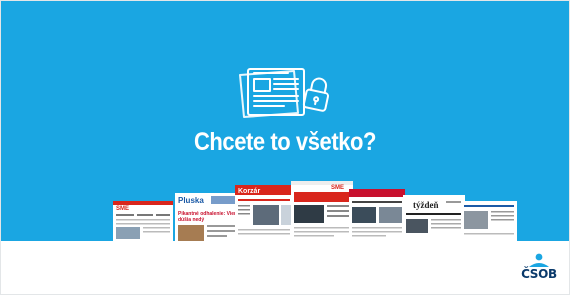 The image size is (570, 295). Describe the element at coordinates (249, 191) in the screenshot. I see `masthead-korzar: Korzár` at that location.